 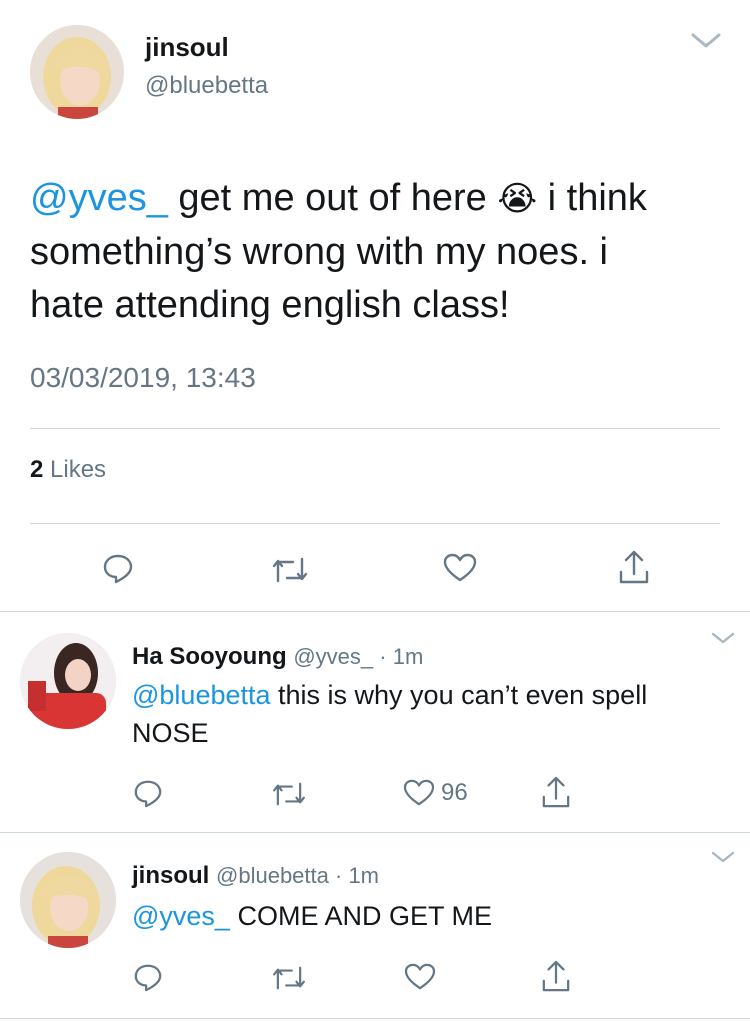 I want to click on author-display-name: jinsoul, so click(x=187, y=47).